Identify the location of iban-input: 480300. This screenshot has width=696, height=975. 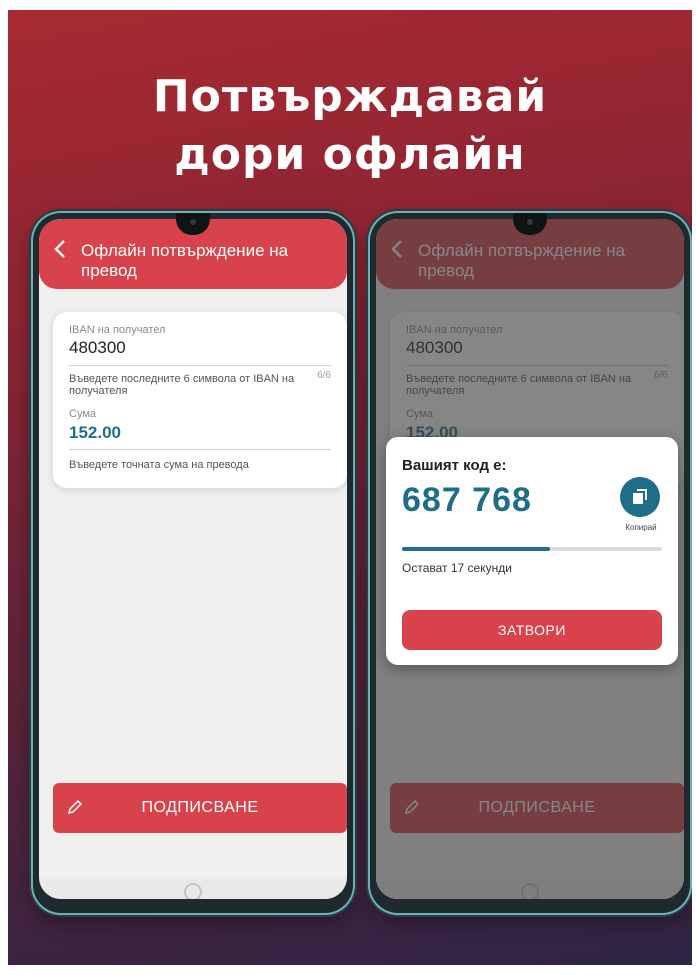
(97, 348).